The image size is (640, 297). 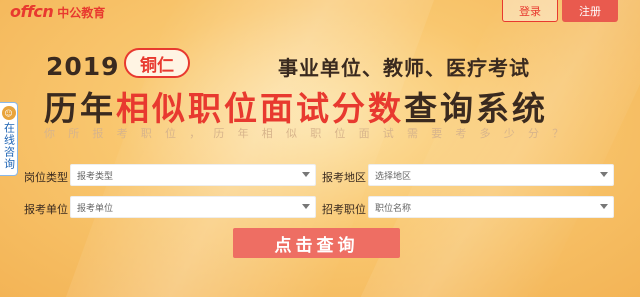 I want to click on city-badge: 铜仁, so click(x=157, y=63).